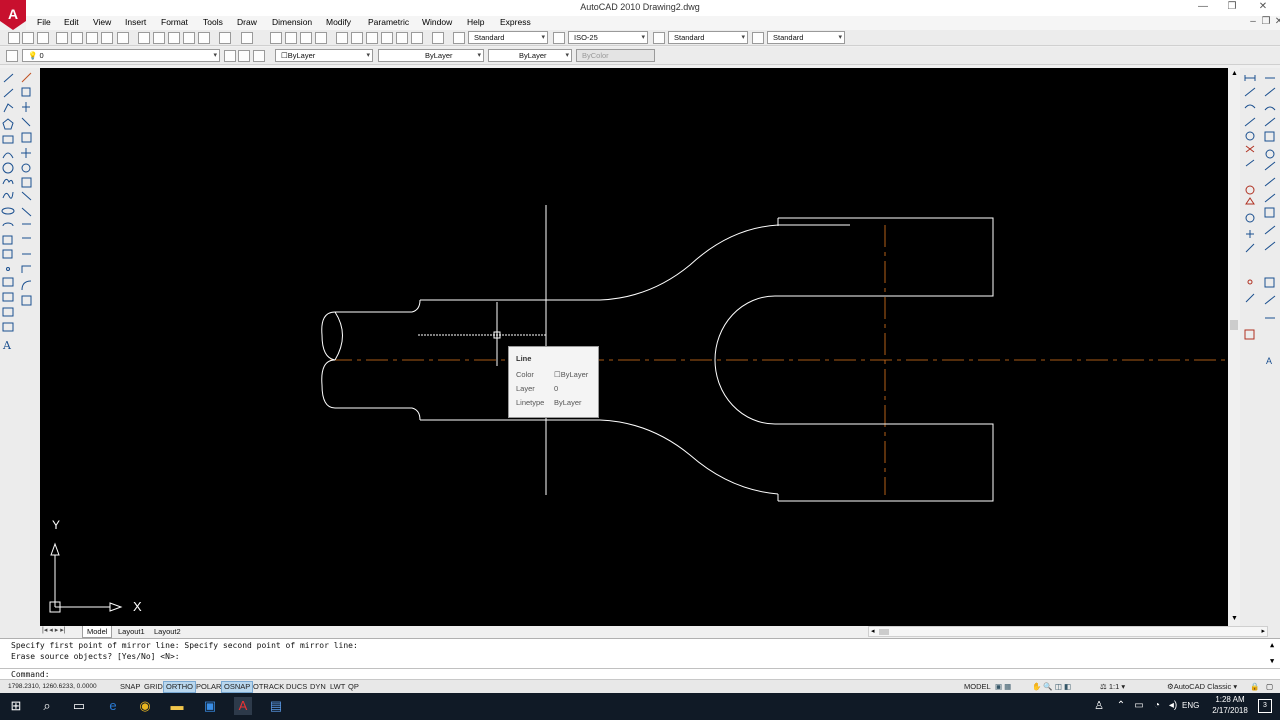 This screenshot has width=1280, height=720. What do you see at coordinates (102, 22) in the screenshot?
I see `menu-view: View` at bounding box center [102, 22].